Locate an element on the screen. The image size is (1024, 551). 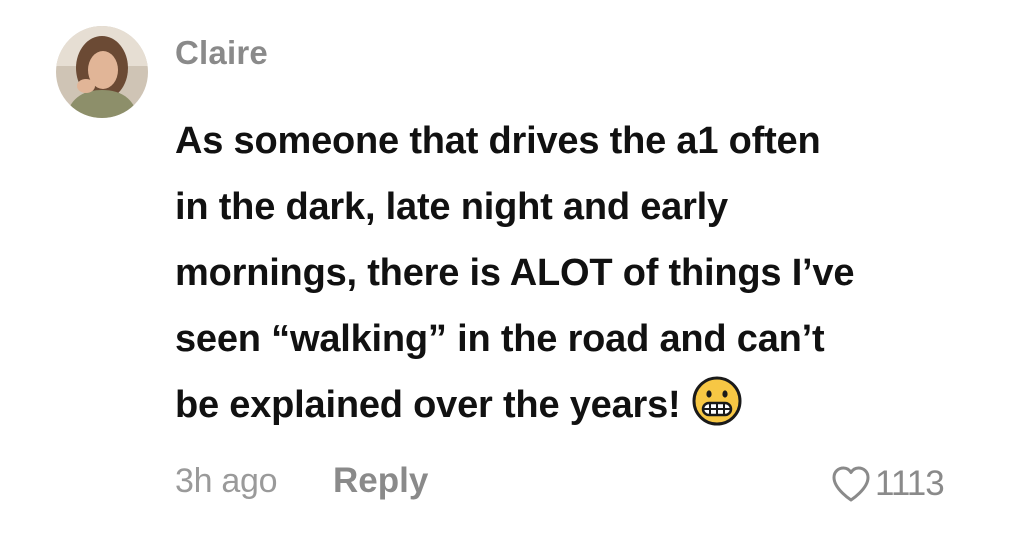
grimacing-face-icon is located at coordinates (717, 401).